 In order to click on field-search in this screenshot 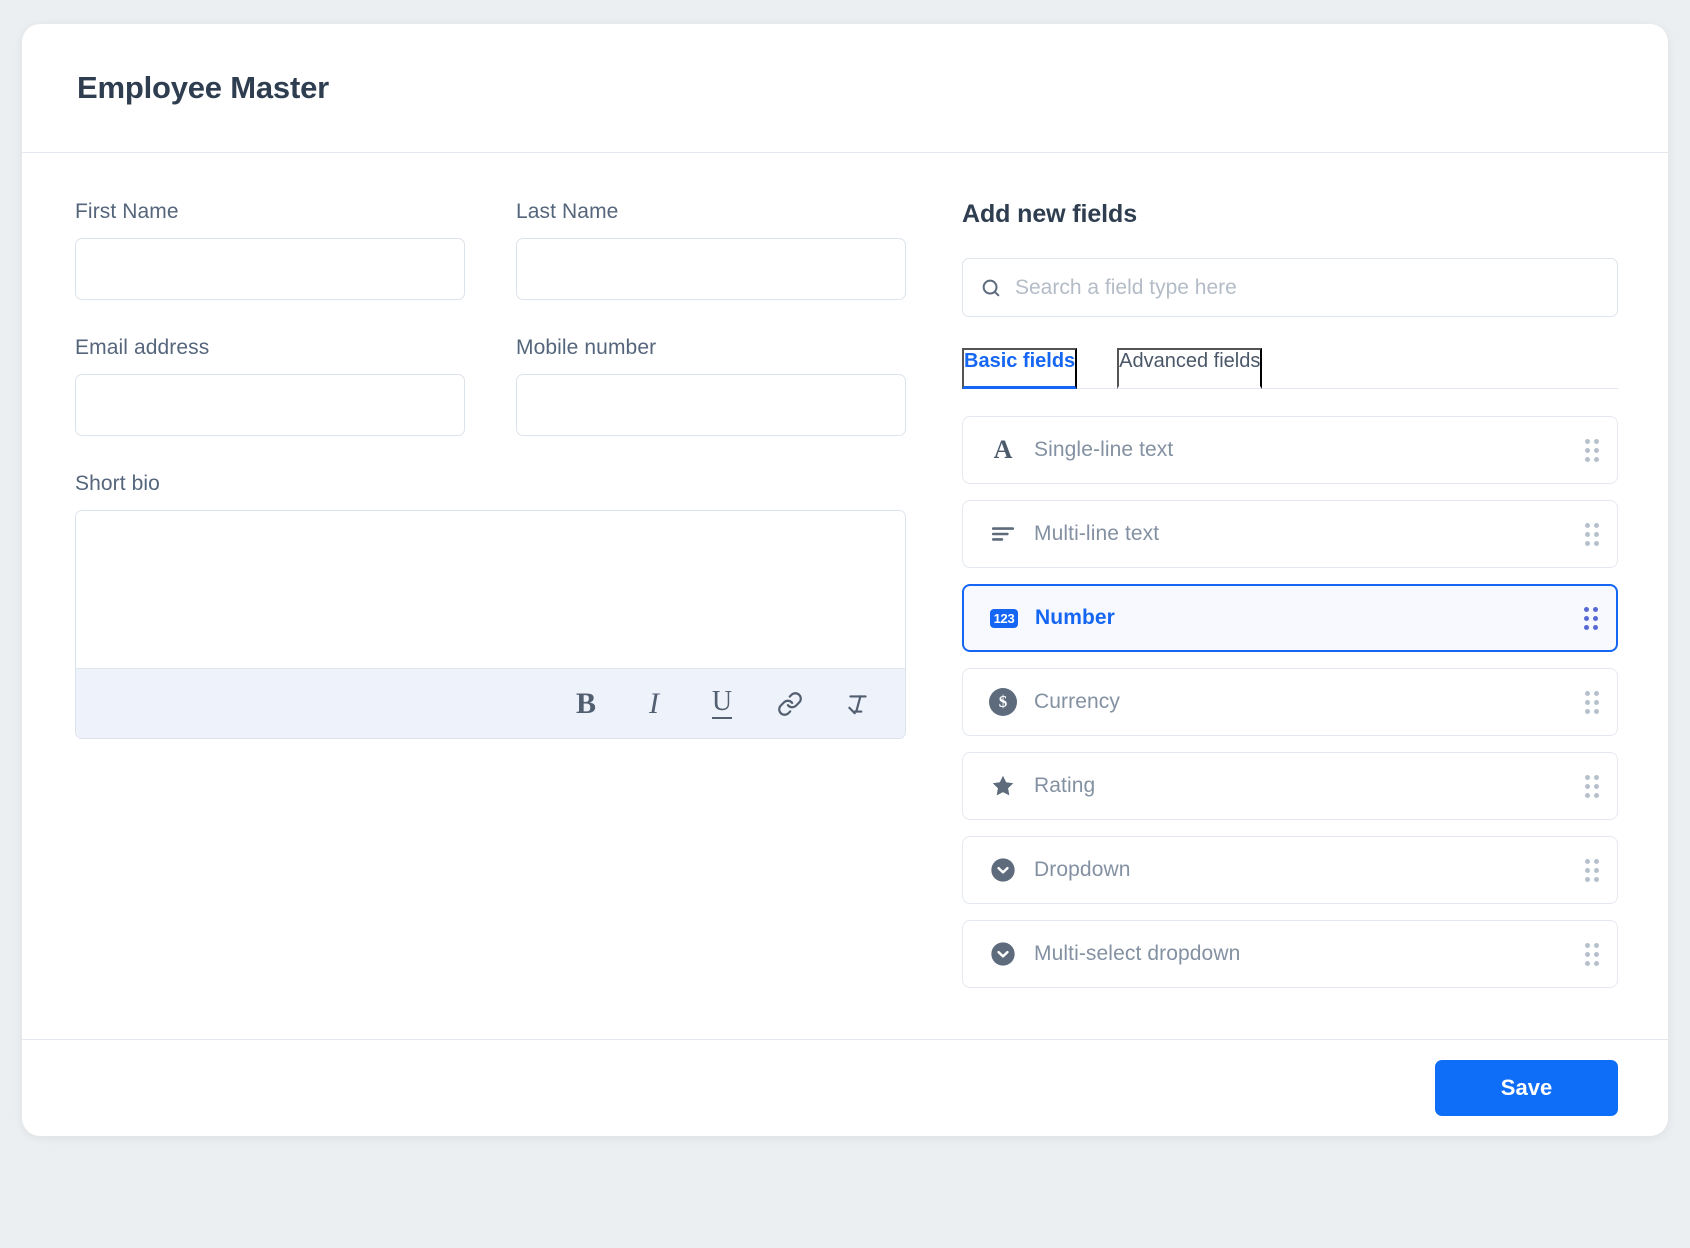, I will do `click(1290, 287)`.